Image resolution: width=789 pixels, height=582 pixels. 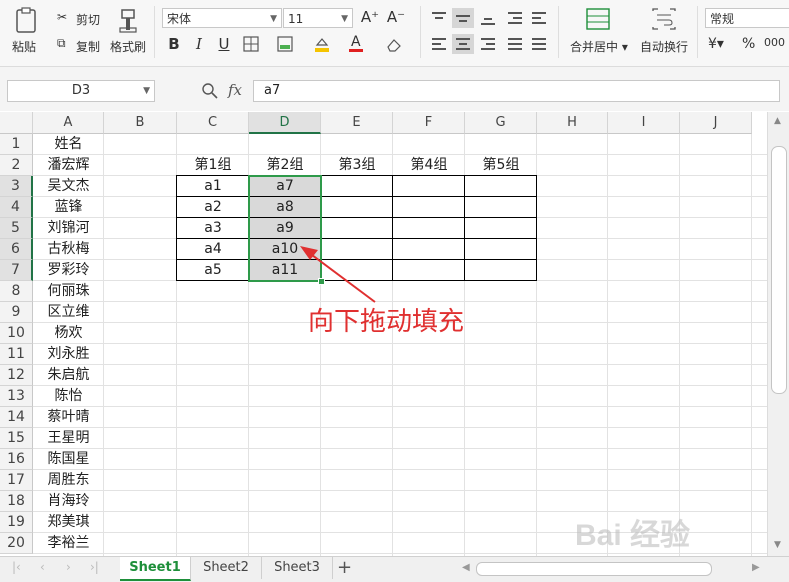 What do you see at coordinates (16, 459) in the screenshot?
I see `row-header-16: 16` at bounding box center [16, 459].